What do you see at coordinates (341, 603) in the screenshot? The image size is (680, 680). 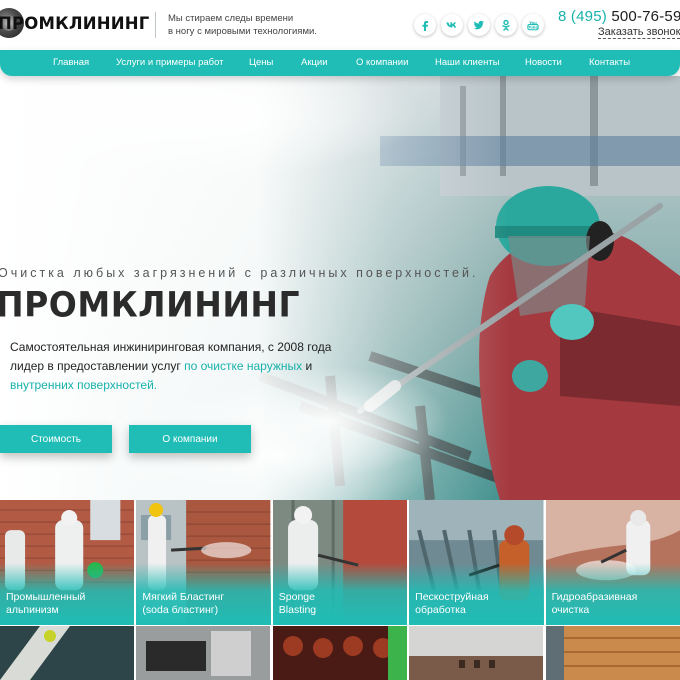 I see `service-label: Sponge Blasting` at bounding box center [341, 603].